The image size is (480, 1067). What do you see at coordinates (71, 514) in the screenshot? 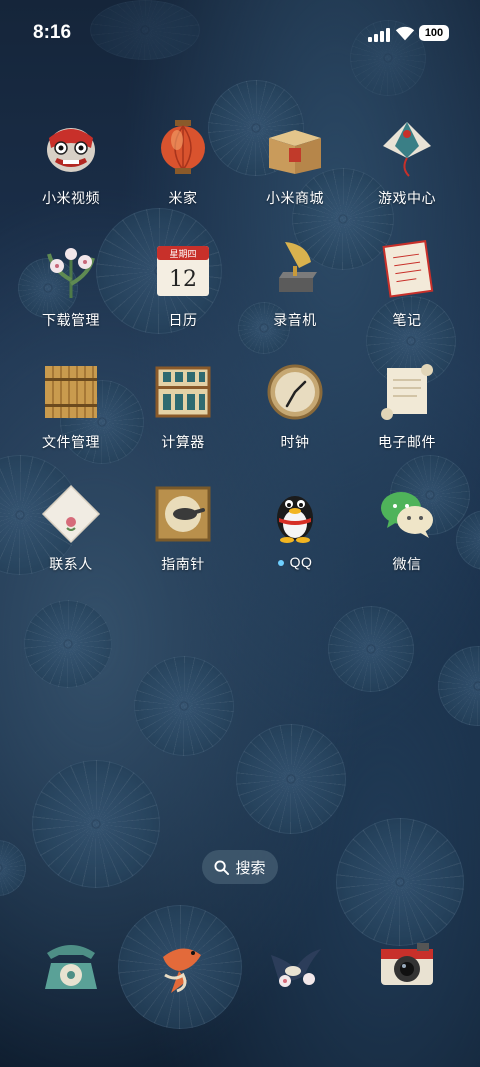
I see `handkerchief-icon` at bounding box center [71, 514].